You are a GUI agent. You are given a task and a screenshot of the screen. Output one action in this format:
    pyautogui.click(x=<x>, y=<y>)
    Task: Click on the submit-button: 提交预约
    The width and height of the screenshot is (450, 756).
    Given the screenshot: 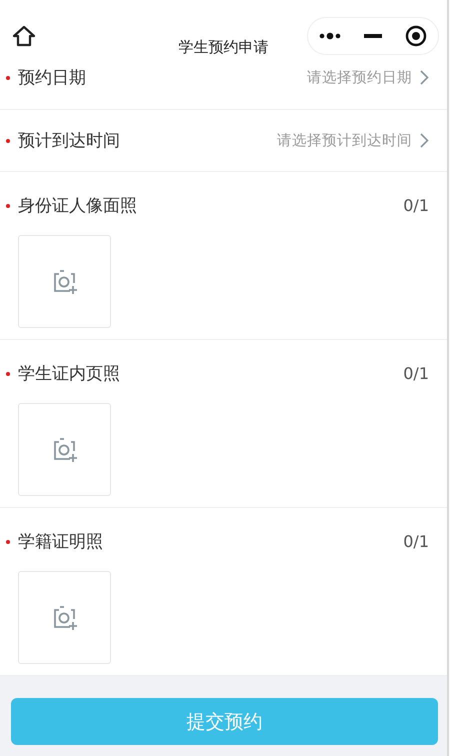 What is the action you would take?
    pyautogui.click(x=224, y=721)
    